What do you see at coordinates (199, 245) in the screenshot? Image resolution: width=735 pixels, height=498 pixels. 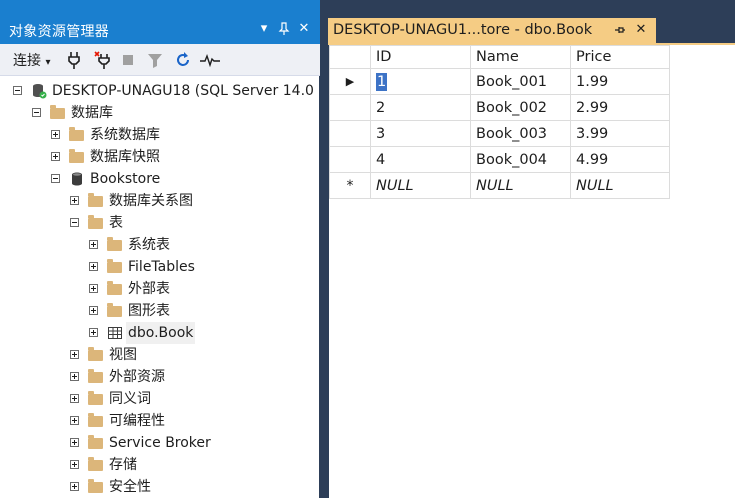 I see `tree-node-system-tables: 系统表` at bounding box center [199, 245].